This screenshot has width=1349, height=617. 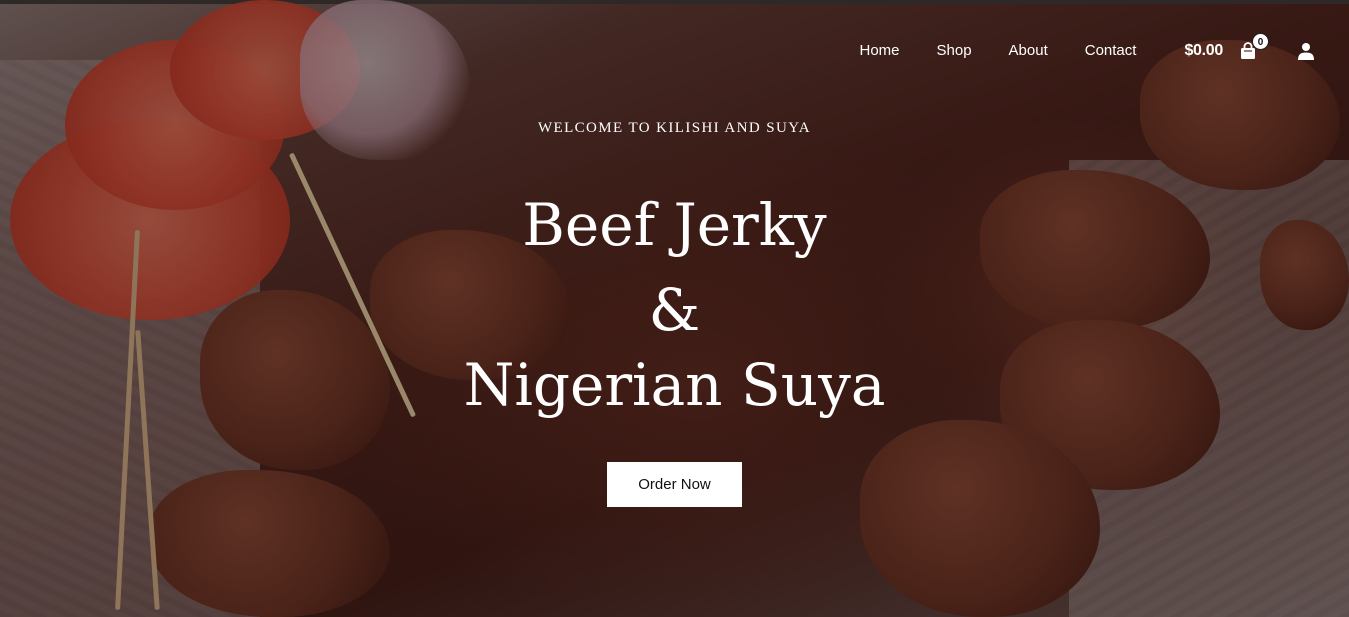 I want to click on welcome-subtitle: WELCOME TO KILISHI AND SUYA, so click(x=674, y=128).